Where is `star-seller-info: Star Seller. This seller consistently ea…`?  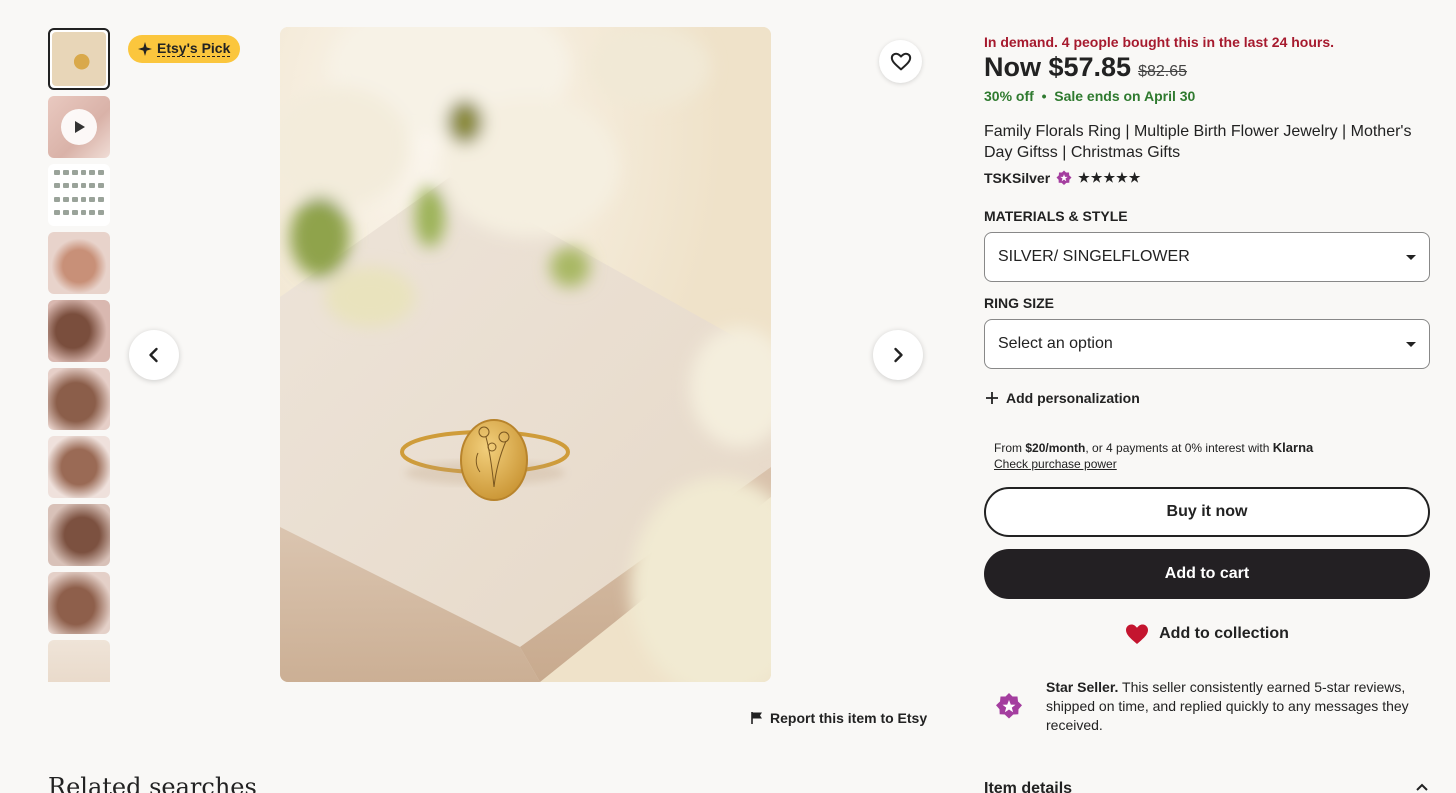 star-seller-info: Star Seller. This seller consistently ea… is located at coordinates (1209, 706).